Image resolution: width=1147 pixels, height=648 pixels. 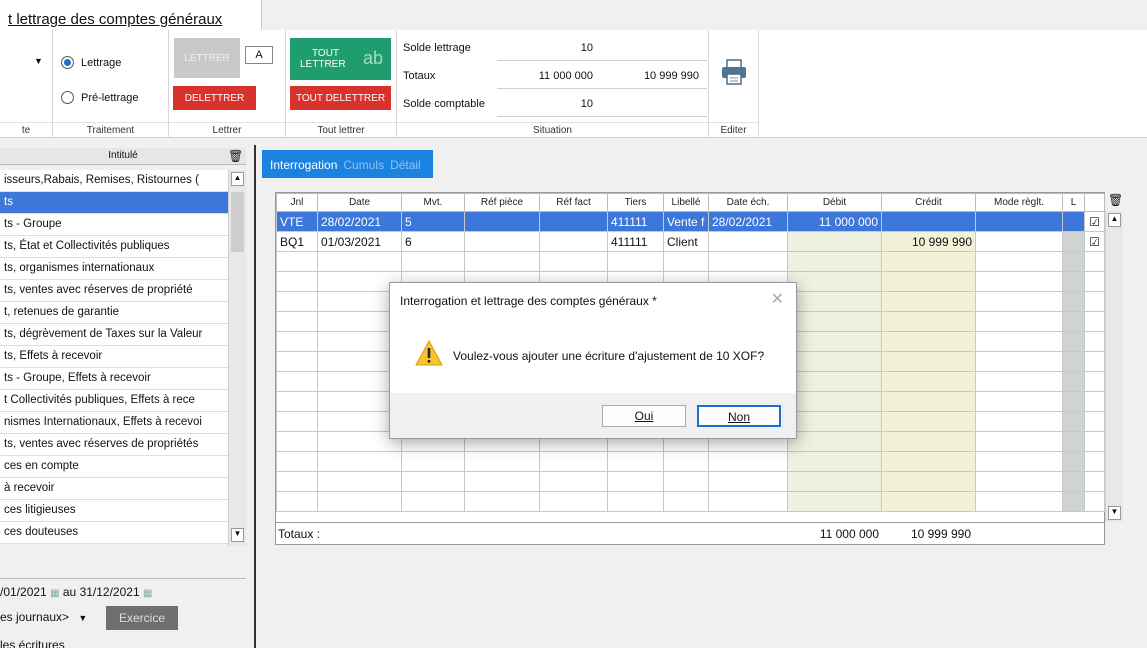 I want to click on list-item: ts, dégrèvement de Taxes sur la Valeur, so click(x=114, y=335).